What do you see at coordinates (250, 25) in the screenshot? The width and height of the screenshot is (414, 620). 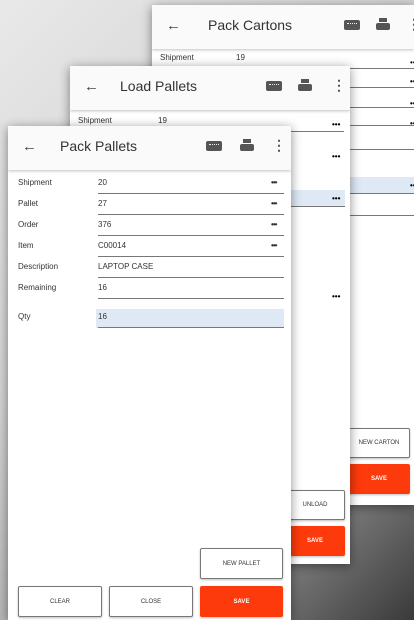 I see `page-title: Pack Cartons` at bounding box center [250, 25].